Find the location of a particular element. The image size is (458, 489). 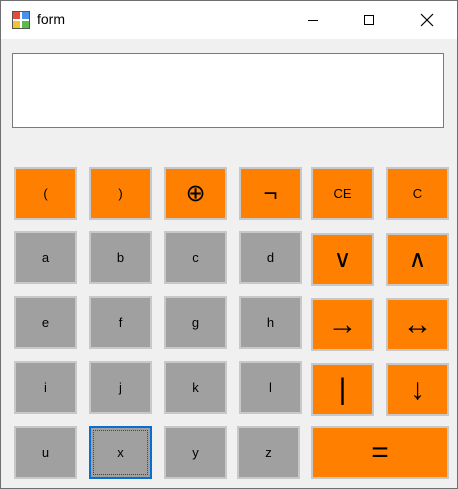

var-f-label: f is located at coordinates (120, 322).